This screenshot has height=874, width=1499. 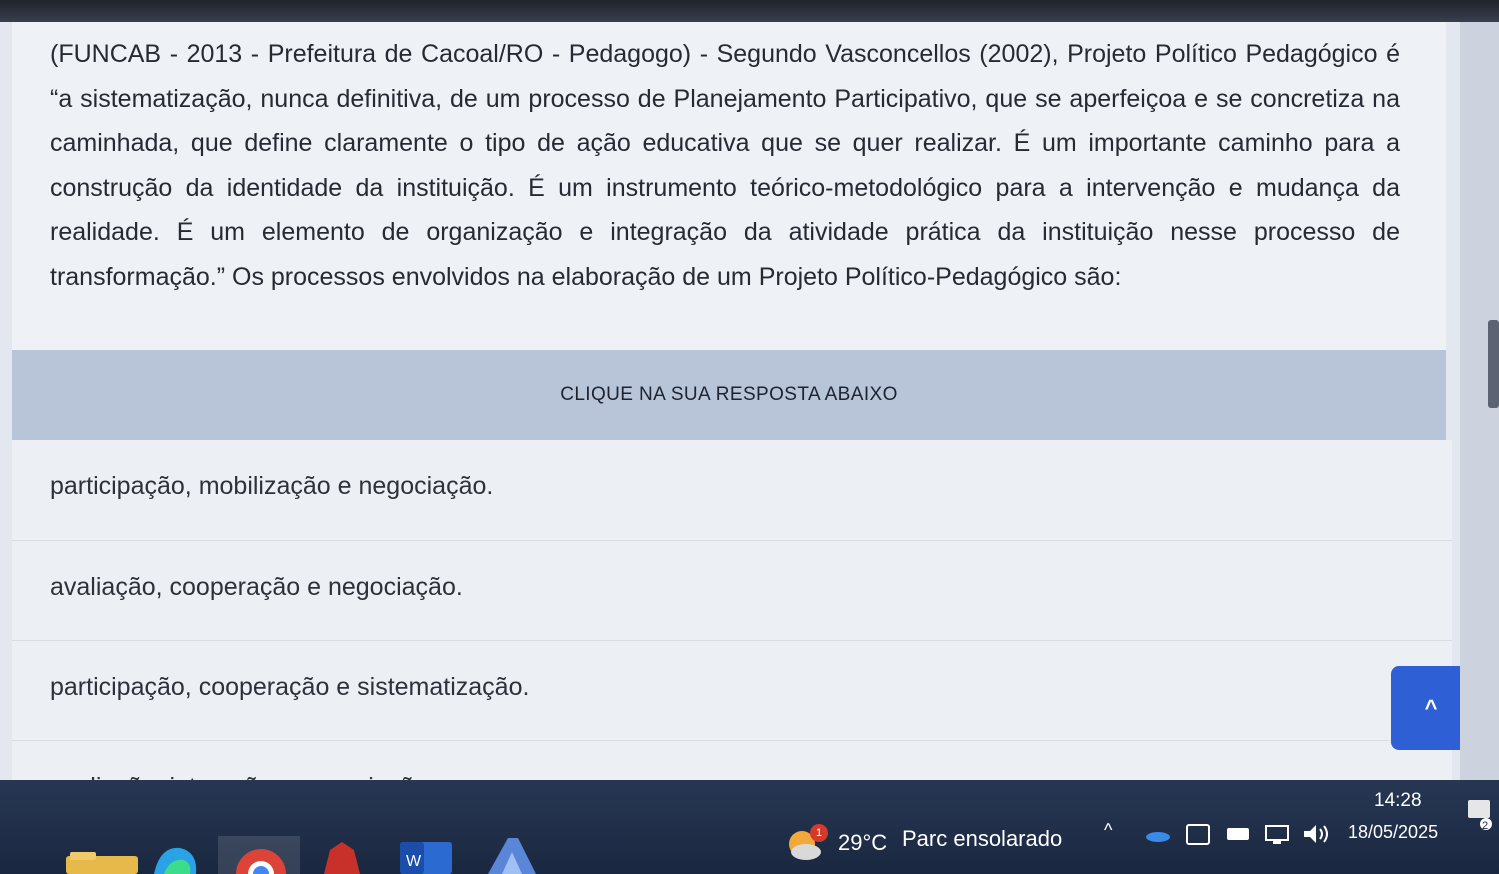 I want to click on notification-count-badge: 2, so click(x=1485, y=826).